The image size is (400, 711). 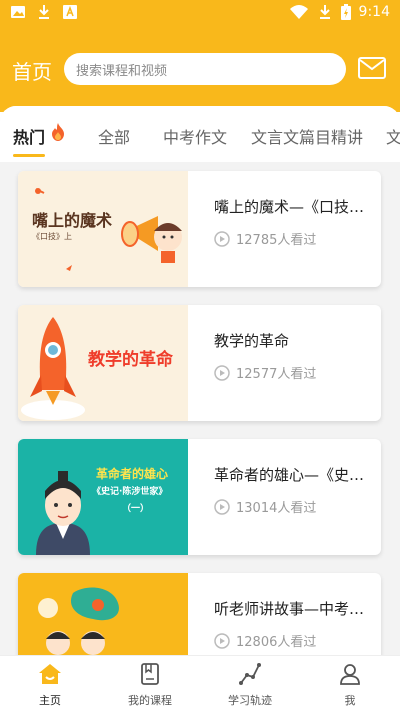 I want to click on course-card: 革命者的雄心 《史记·陈涉世家》 （一） 革命者的雄心—《史… 13014人看过, so click(x=199, y=497).